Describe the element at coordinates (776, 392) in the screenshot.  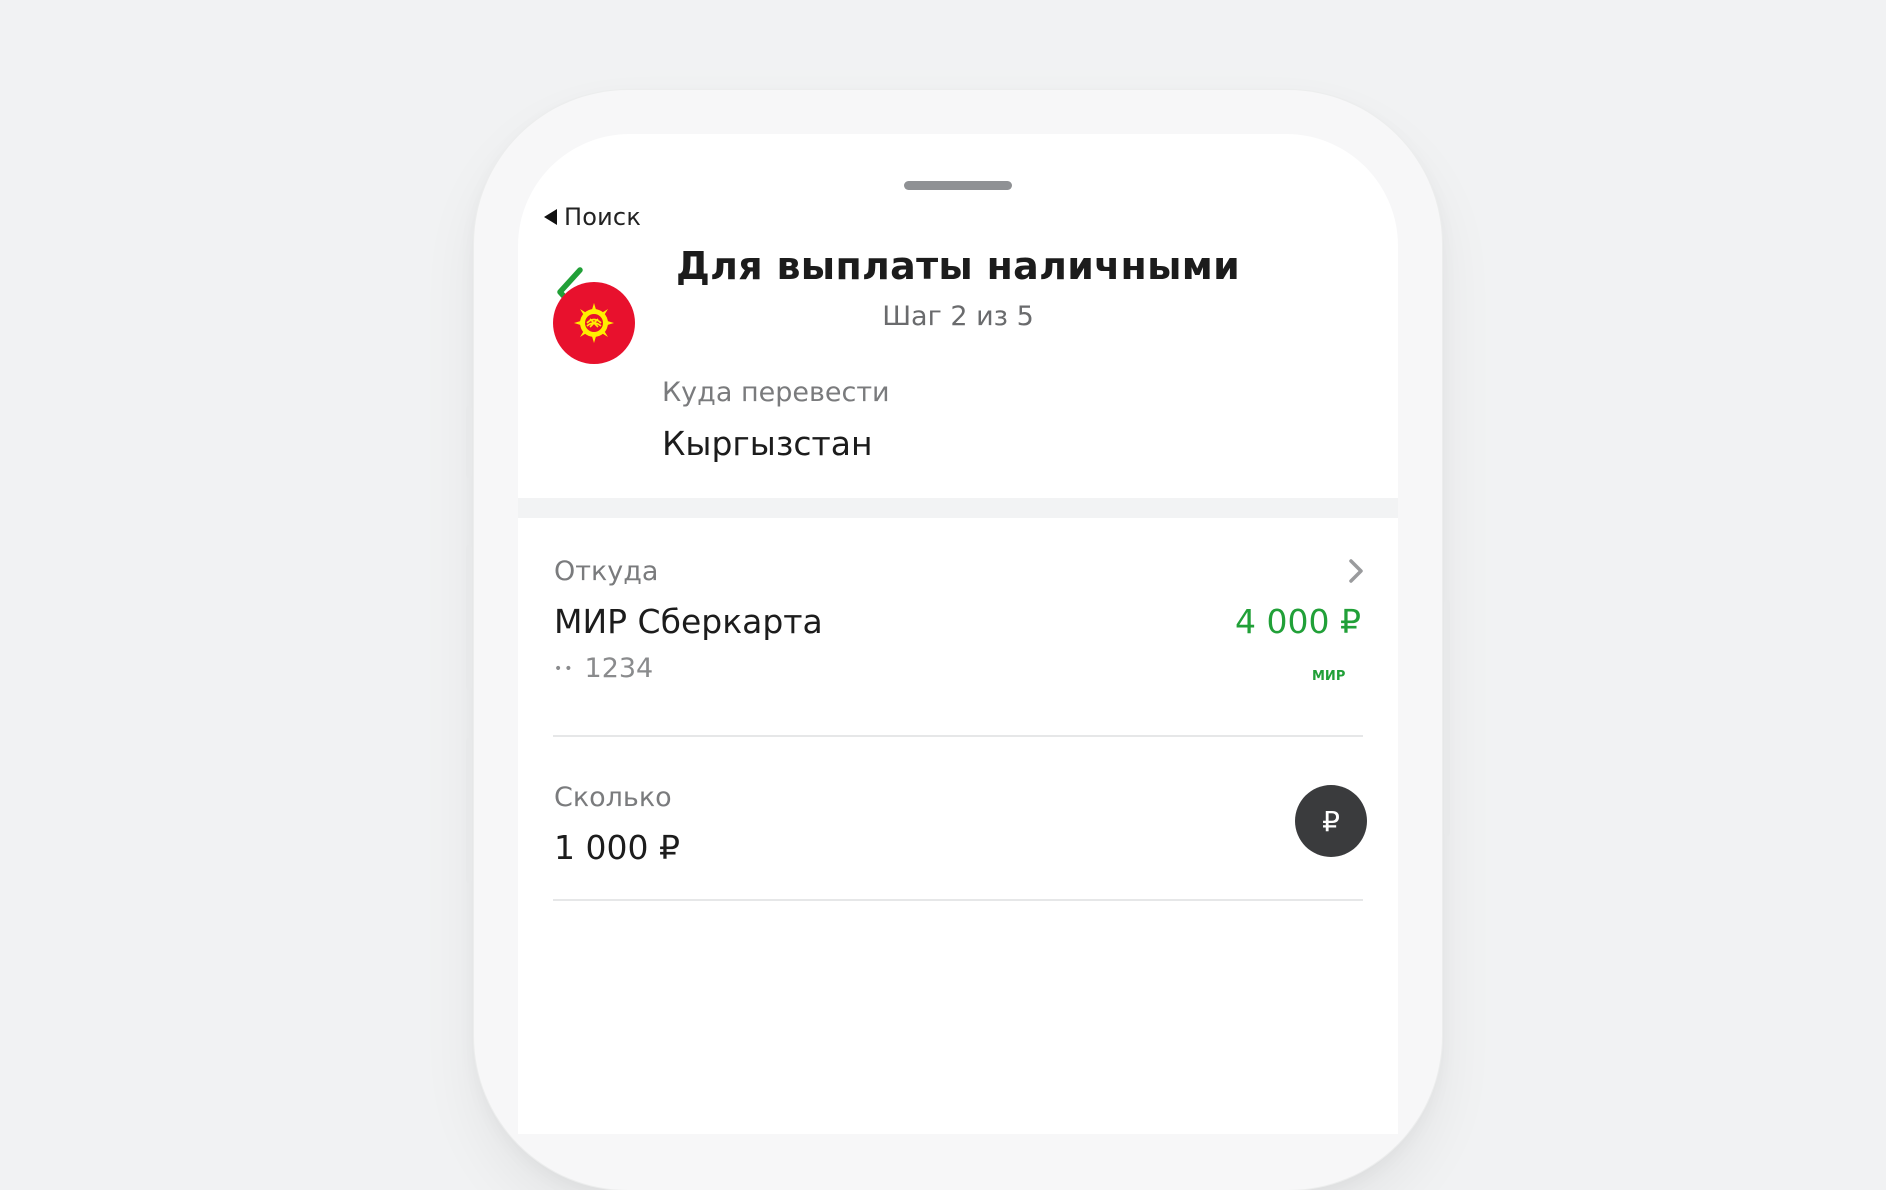
I see `destination-label: Куда перевести` at that location.